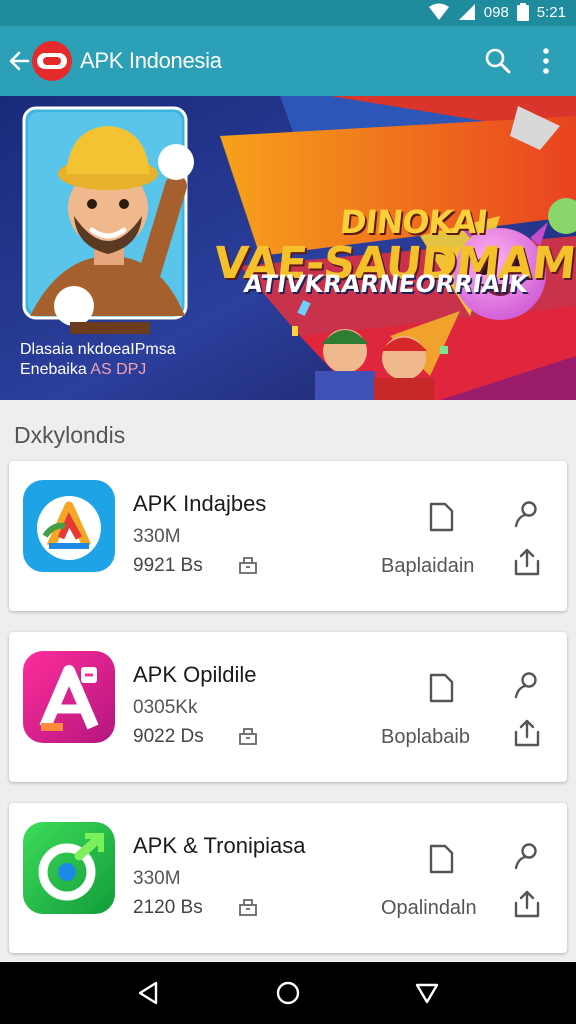 This screenshot has width=576, height=1024. I want to click on app-name: APK Opildile, so click(195, 674).